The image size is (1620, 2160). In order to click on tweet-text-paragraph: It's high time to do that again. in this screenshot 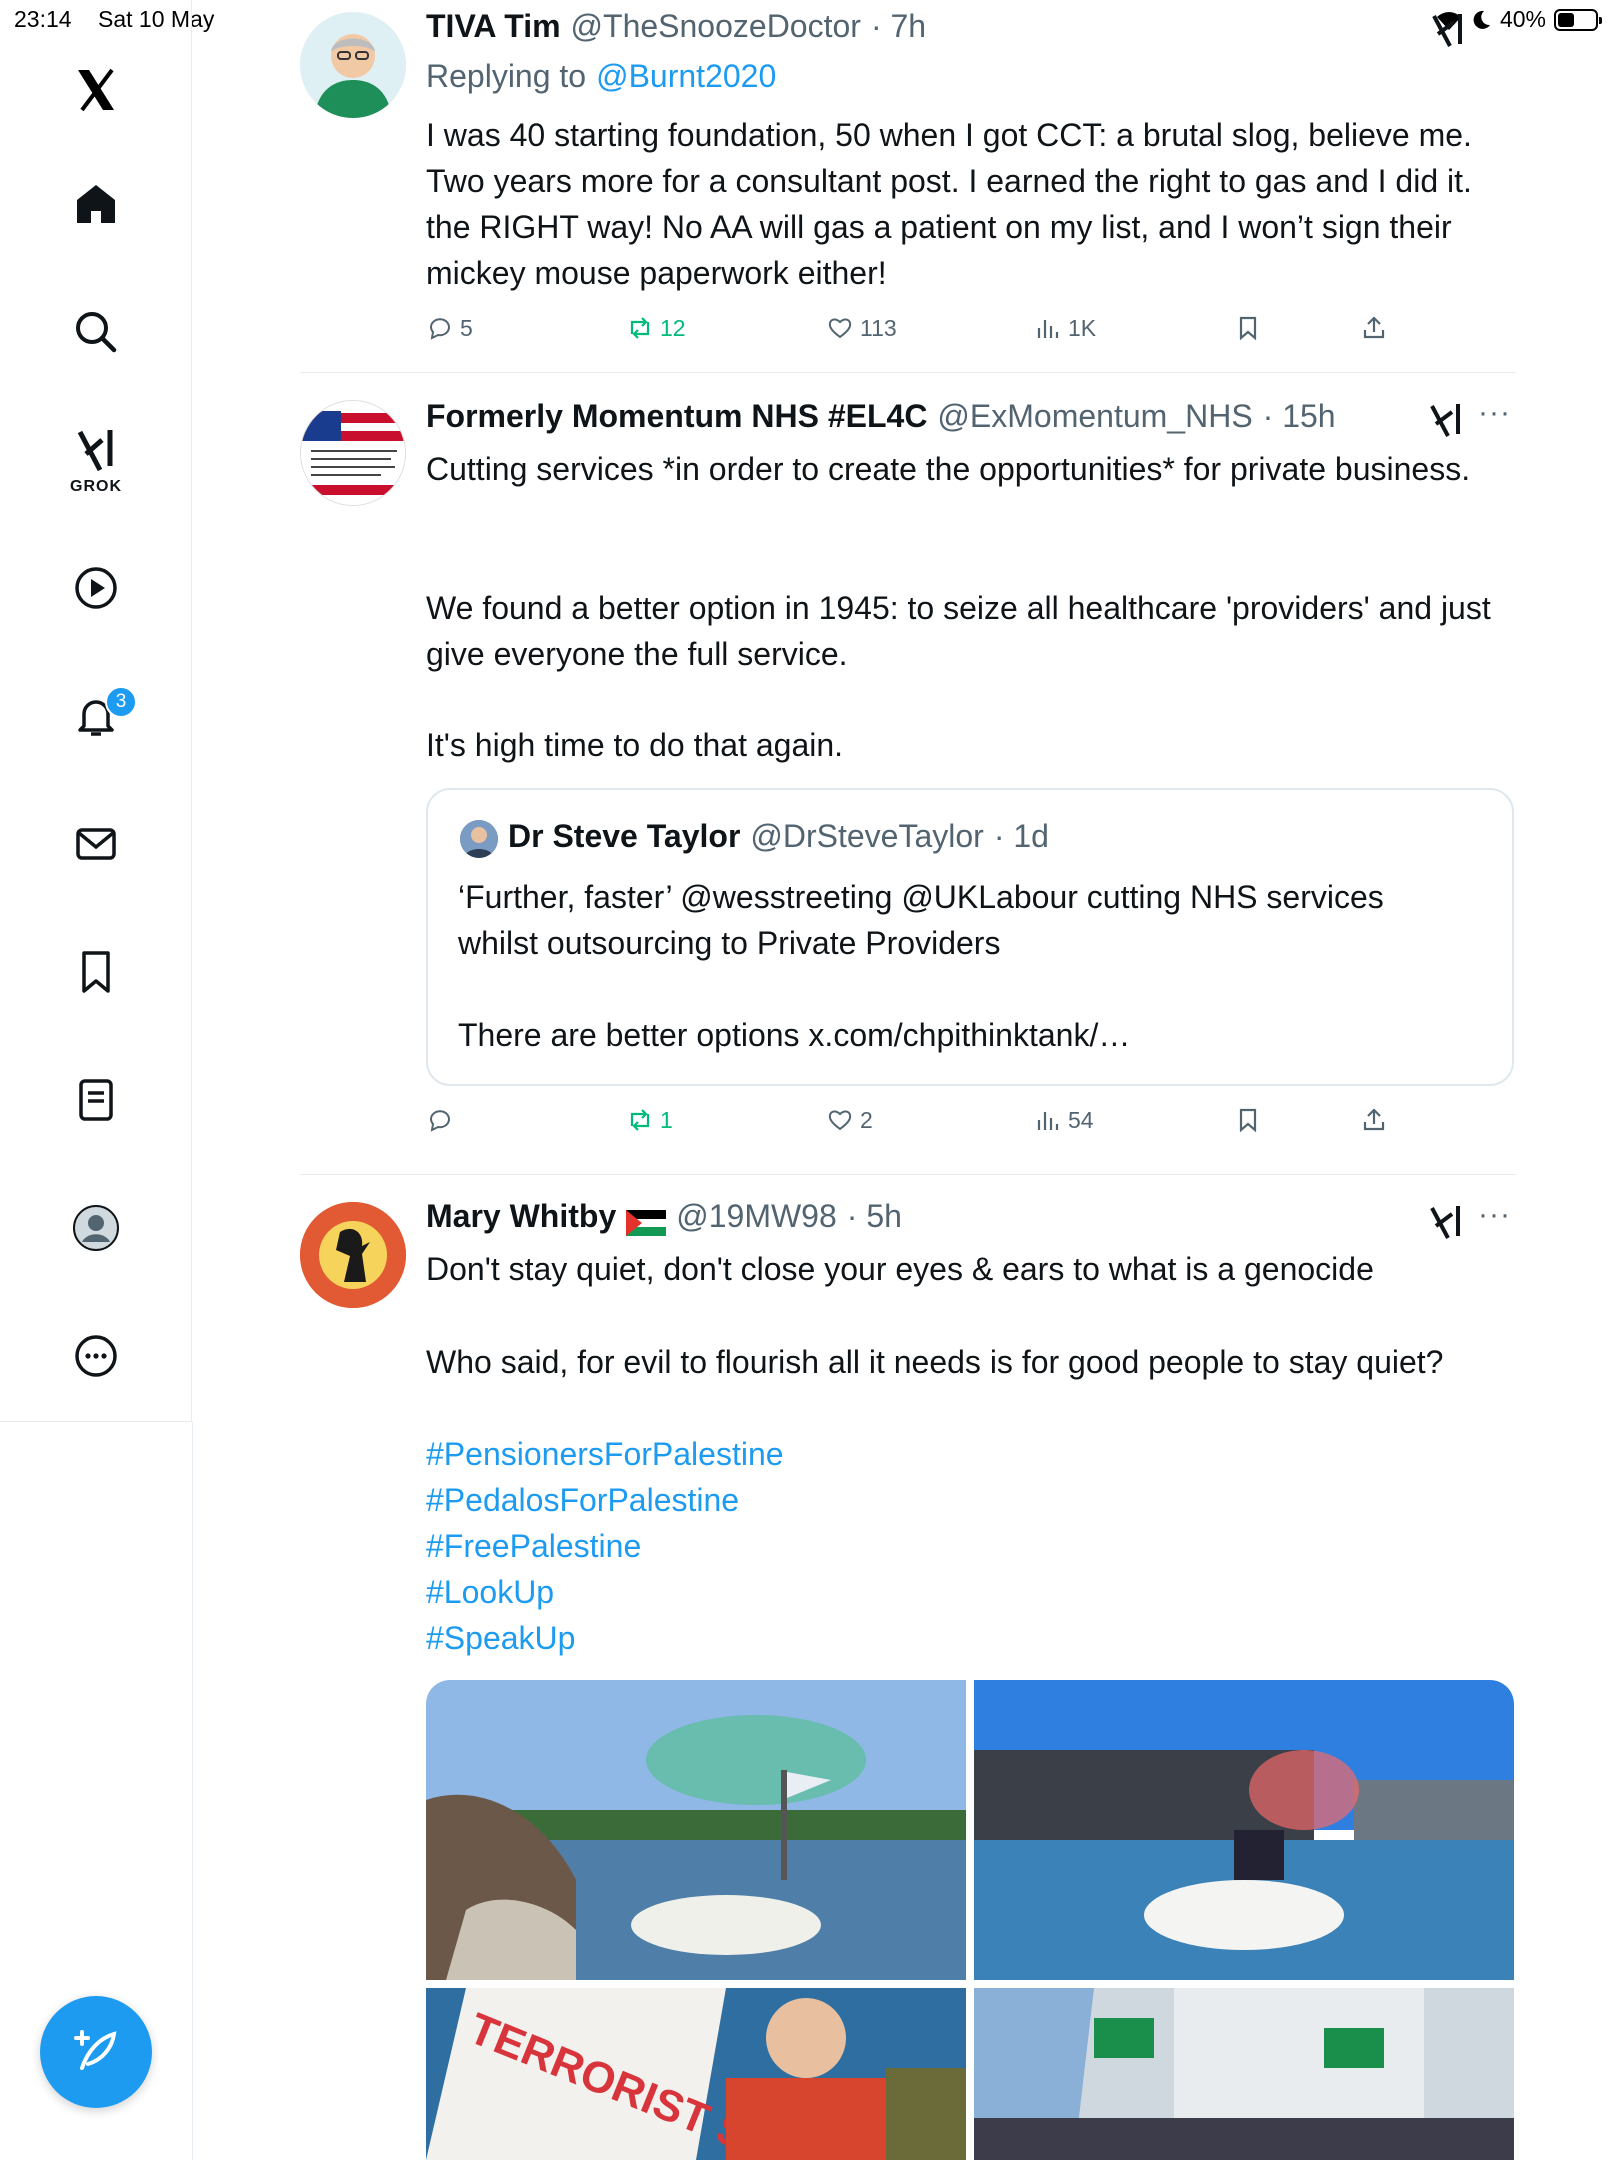, I will do `click(635, 745)`.